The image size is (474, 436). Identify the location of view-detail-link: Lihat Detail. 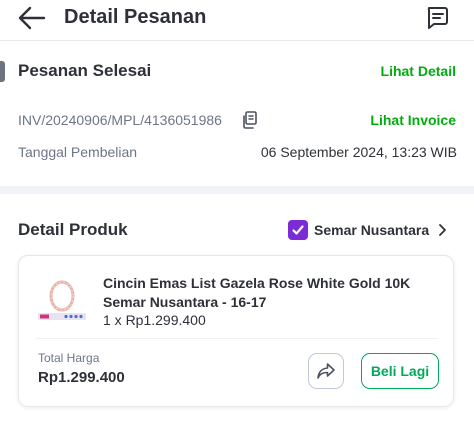
(418, 71).